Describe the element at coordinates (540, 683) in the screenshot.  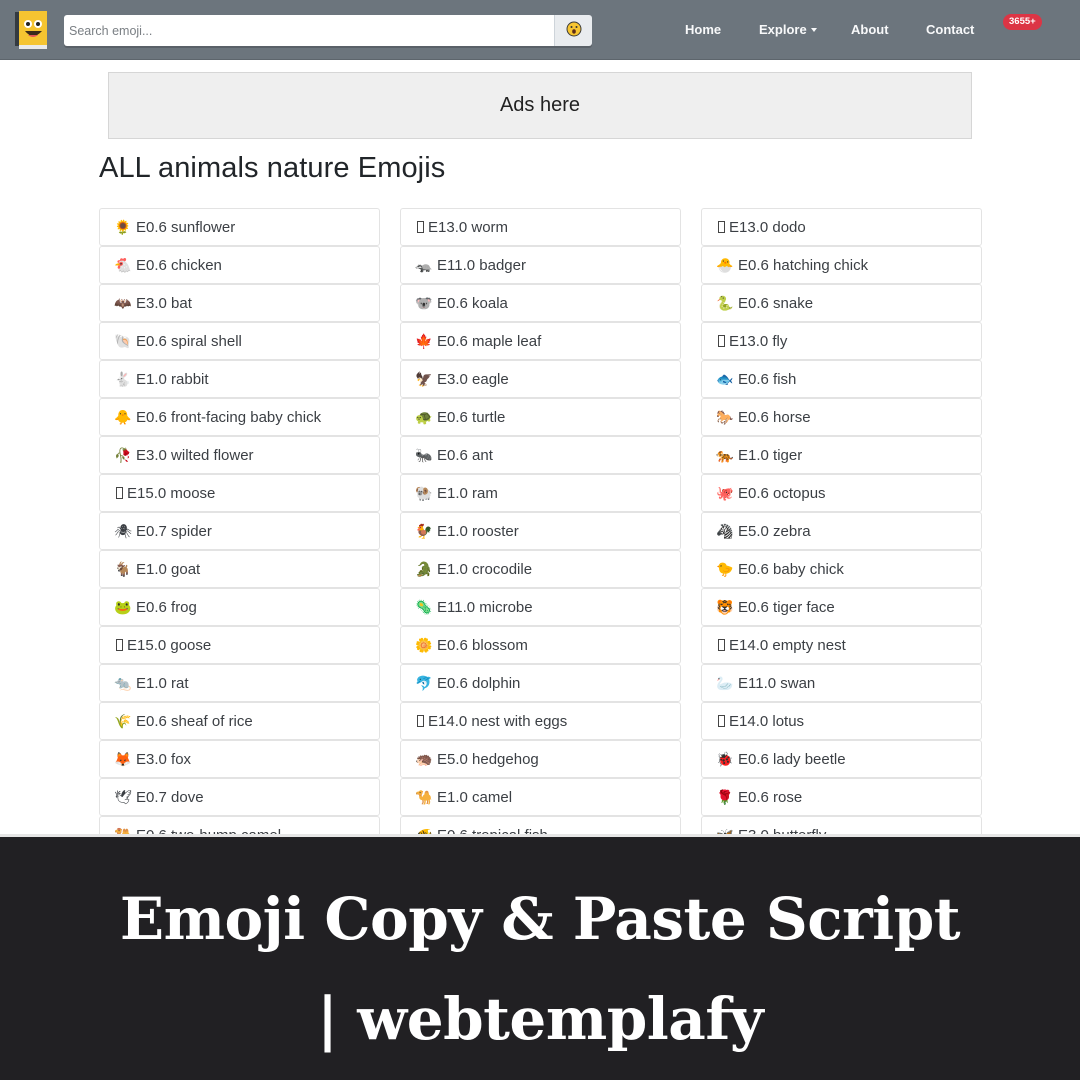
I see `emoji-list-item: 🐬 E0.6 dolphin` at that location.